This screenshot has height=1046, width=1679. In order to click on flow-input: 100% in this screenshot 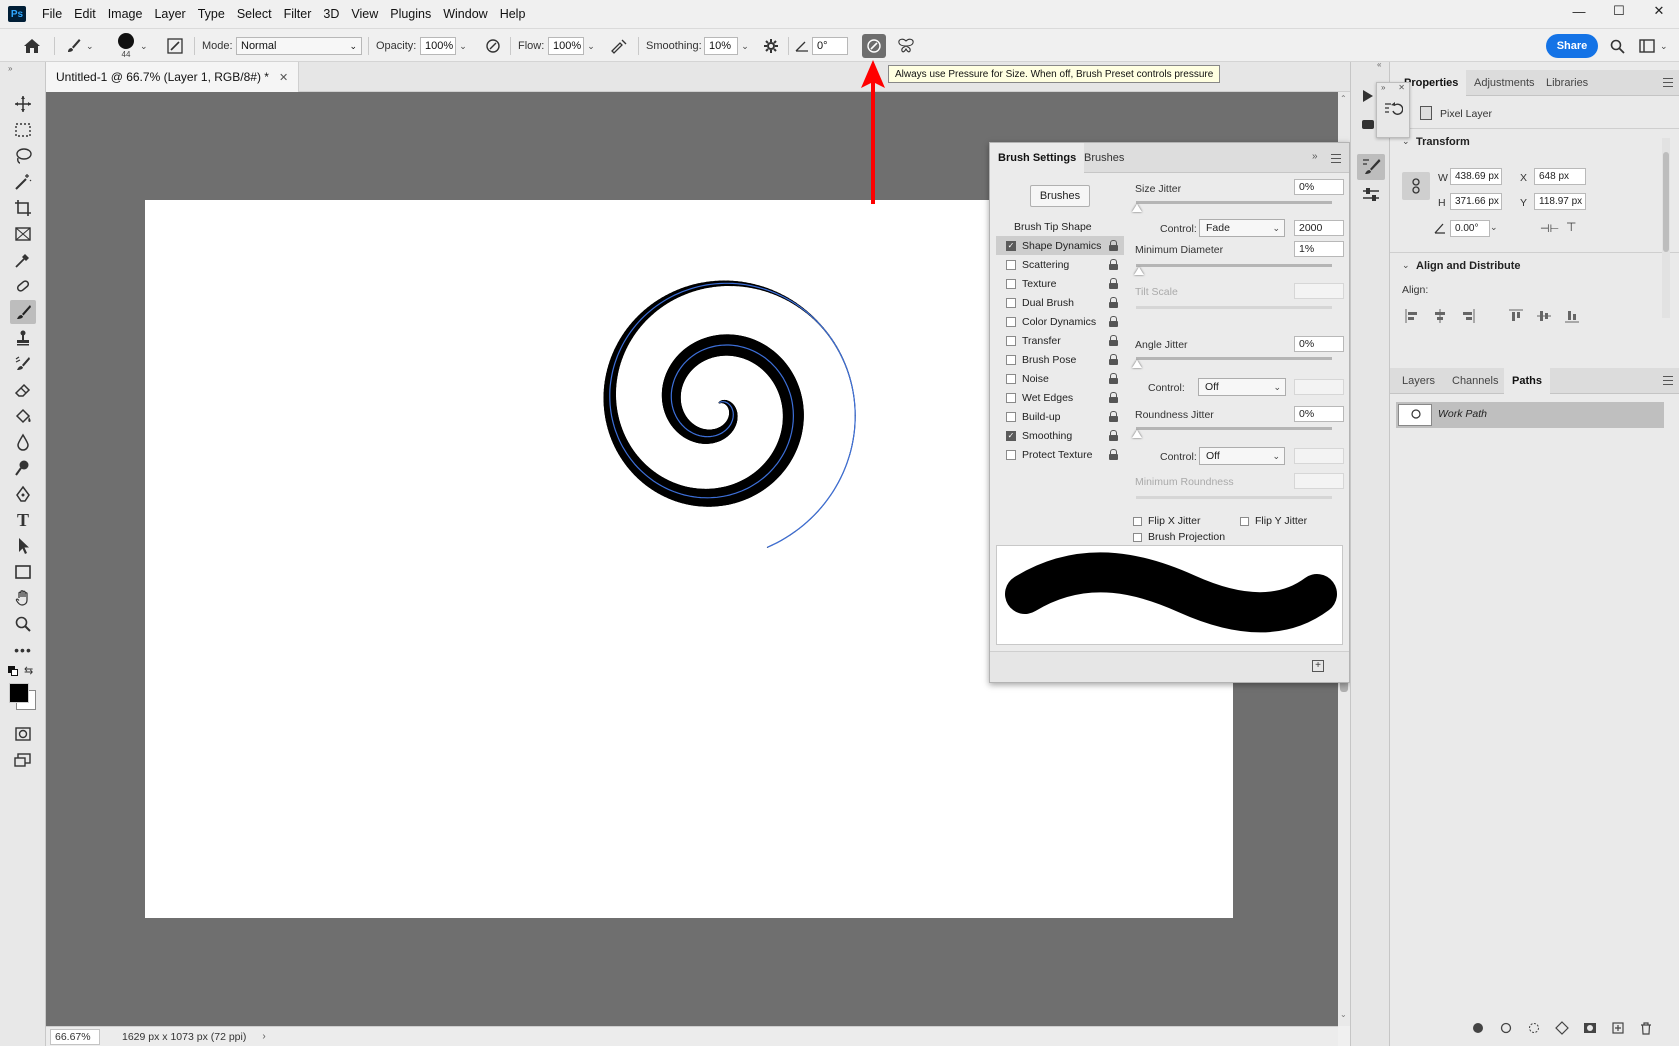, I will do `click(566, 46)`.